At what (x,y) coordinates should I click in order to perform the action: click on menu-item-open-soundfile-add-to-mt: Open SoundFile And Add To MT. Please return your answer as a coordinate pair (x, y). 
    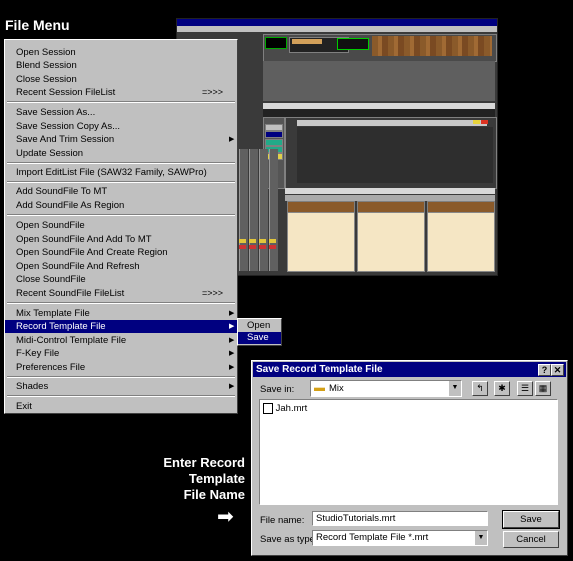
    Looking at the image, I should click on (121, 239).